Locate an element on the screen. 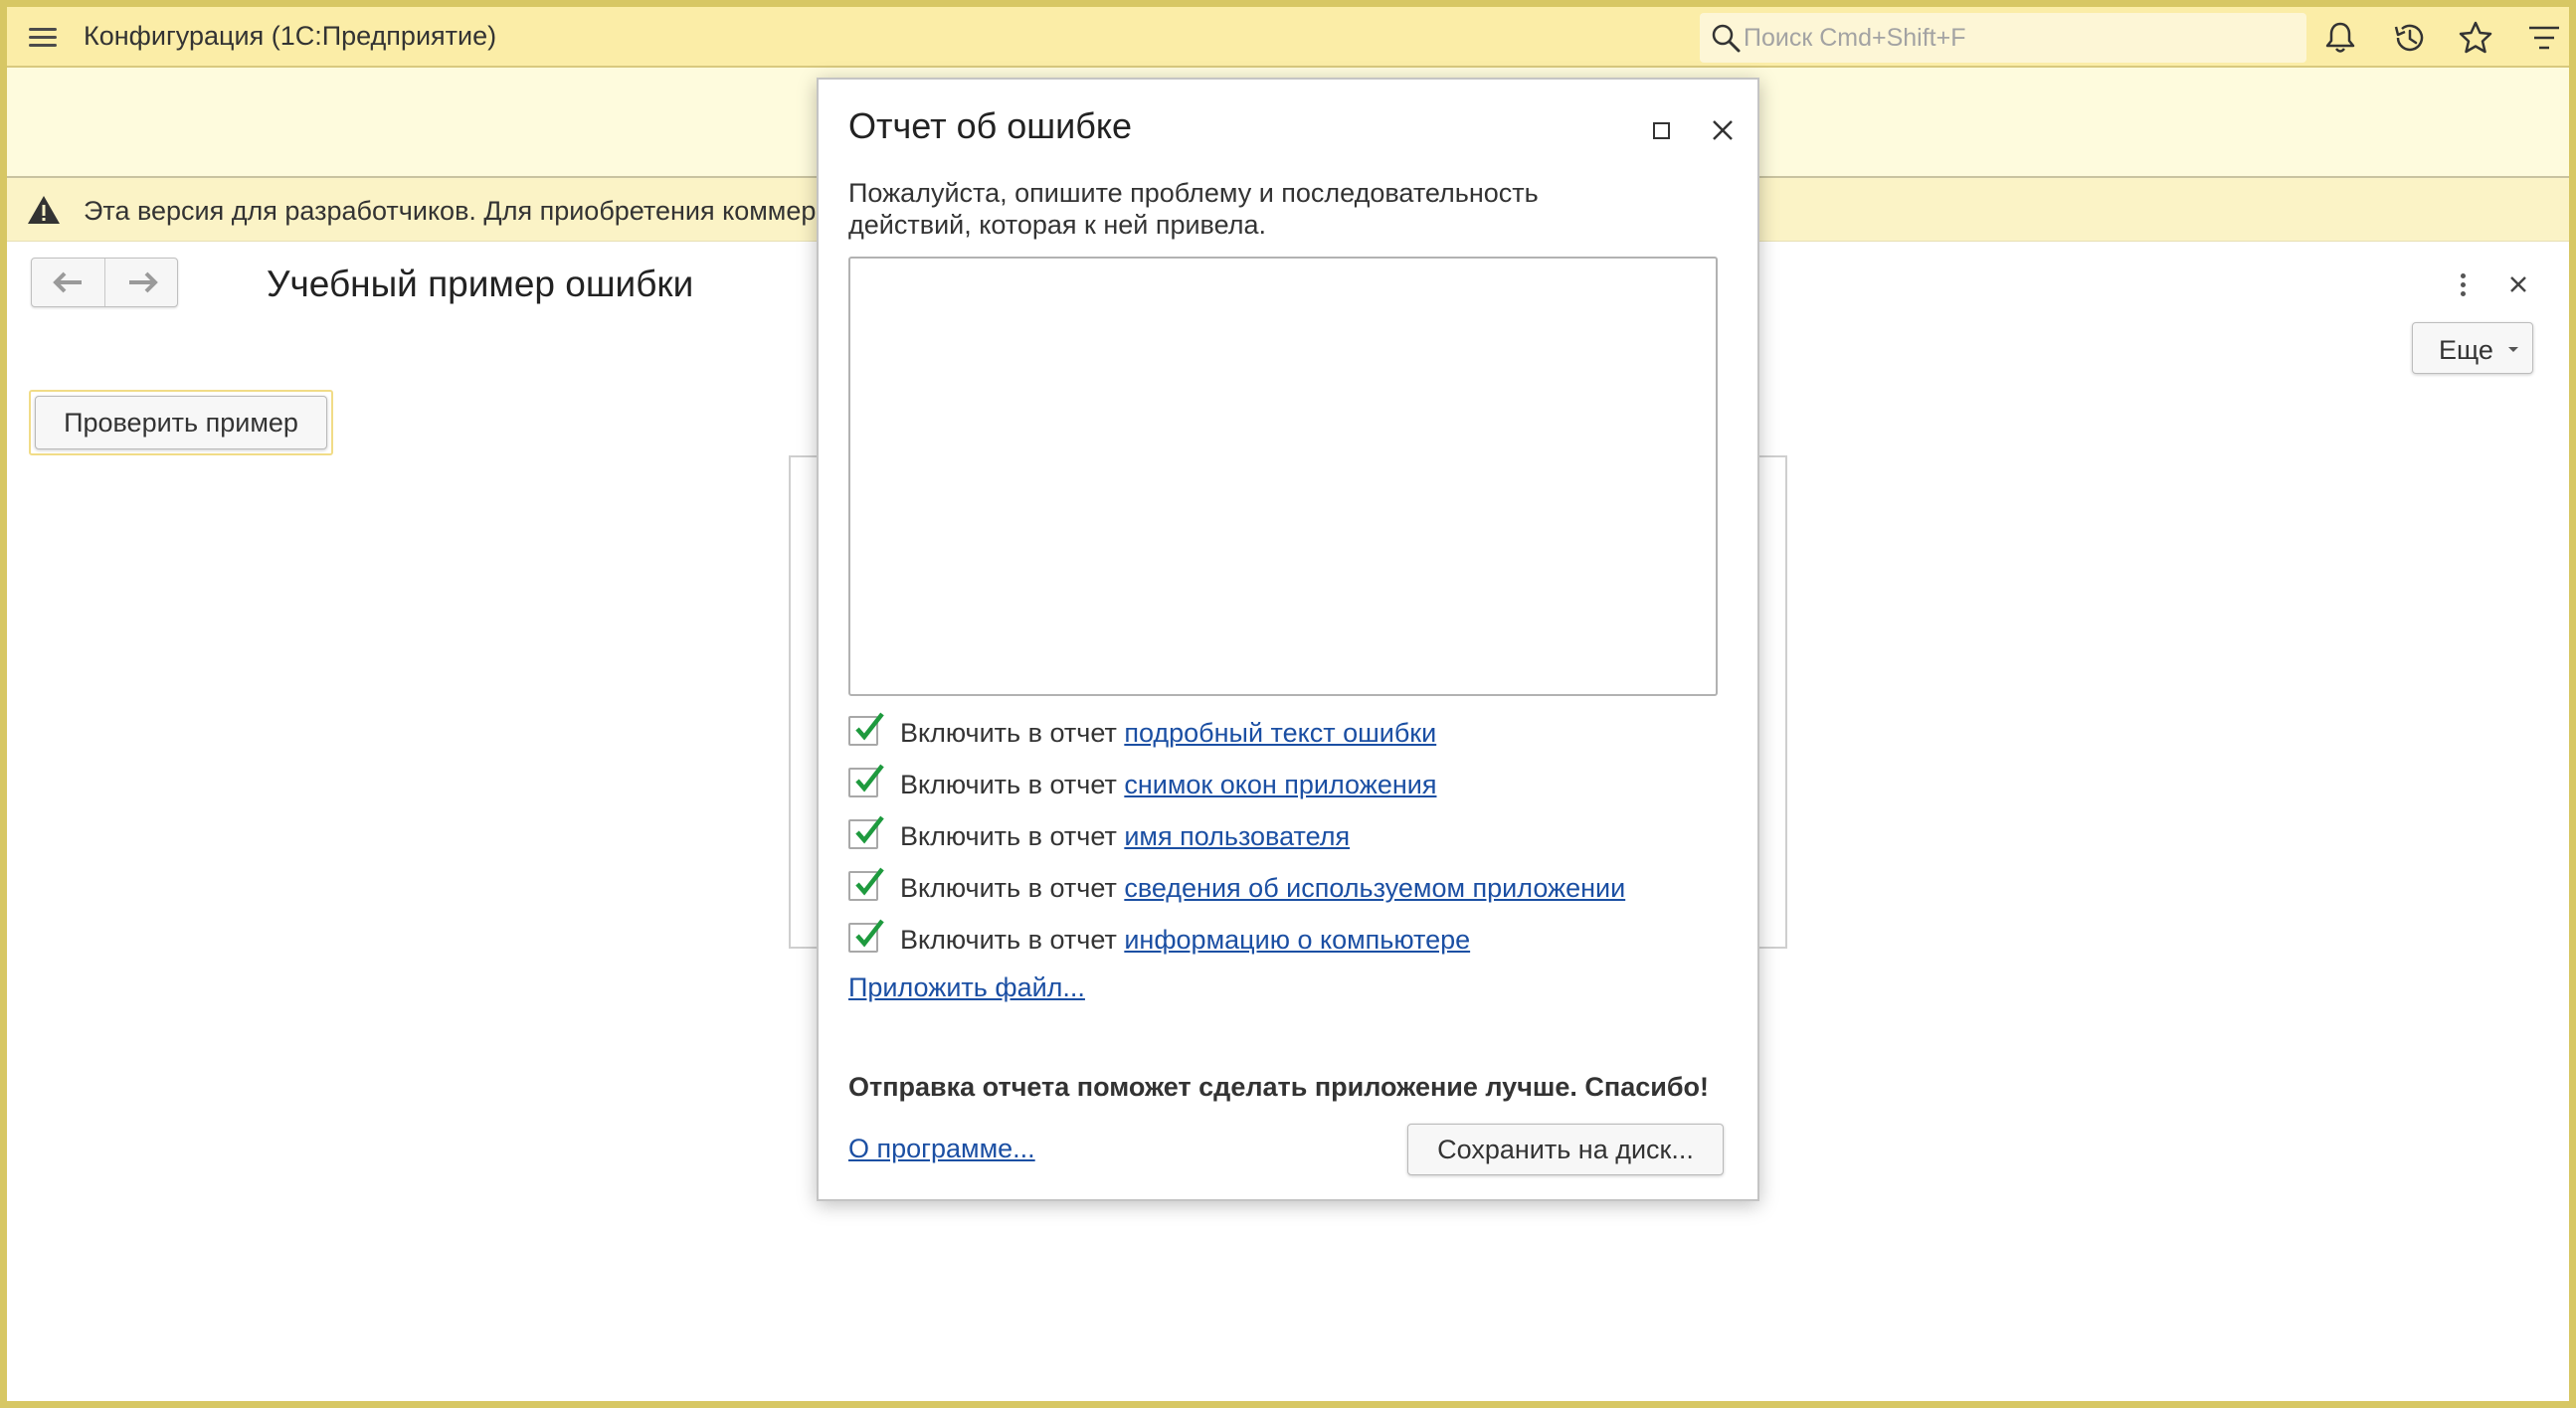 The width and height of the screenshot is (2576, 1408). include-screenshot-checkbox is located at coordinates (866, 780).